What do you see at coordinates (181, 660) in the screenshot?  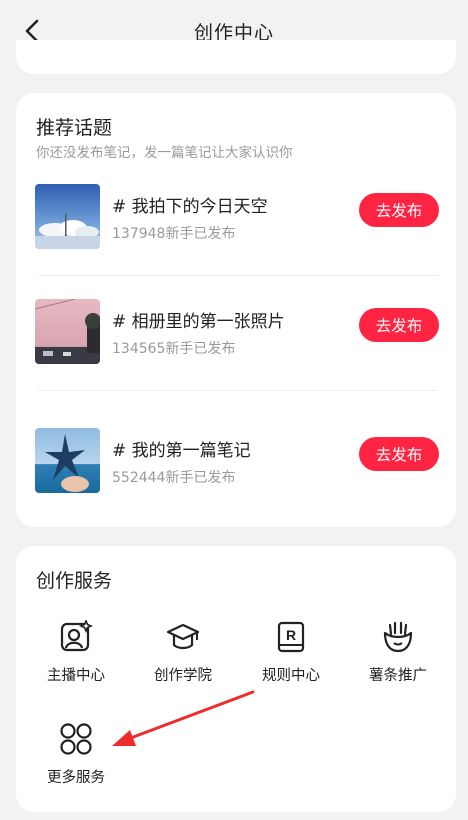 I see `service-creation-academy: 创作学院` at bounding box center [181, 660].